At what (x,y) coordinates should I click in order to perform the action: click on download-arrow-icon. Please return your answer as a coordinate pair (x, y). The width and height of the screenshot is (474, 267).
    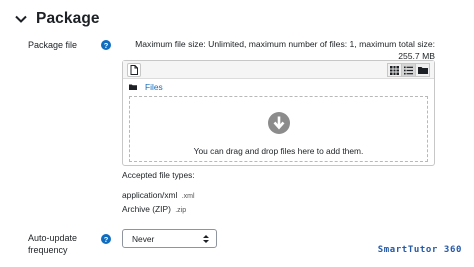
    Looking at the image, I should click on (278, 123).